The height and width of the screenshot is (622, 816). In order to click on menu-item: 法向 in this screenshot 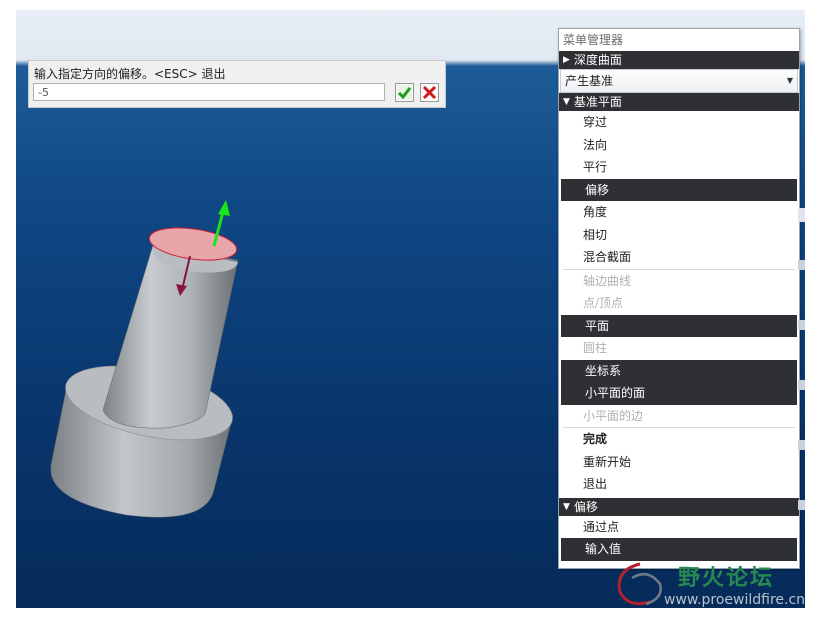, I will do `click(679, 145)`.